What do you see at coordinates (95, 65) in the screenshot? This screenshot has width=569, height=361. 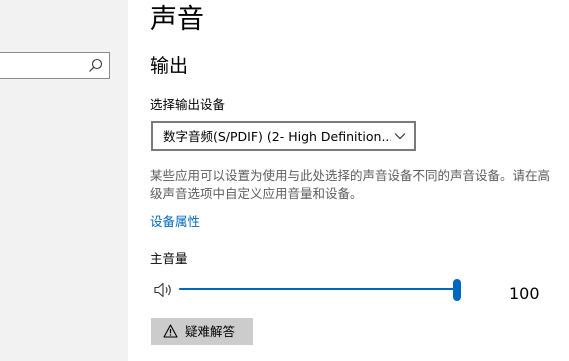 I see `search-icon` at bounding box center [95, 65].